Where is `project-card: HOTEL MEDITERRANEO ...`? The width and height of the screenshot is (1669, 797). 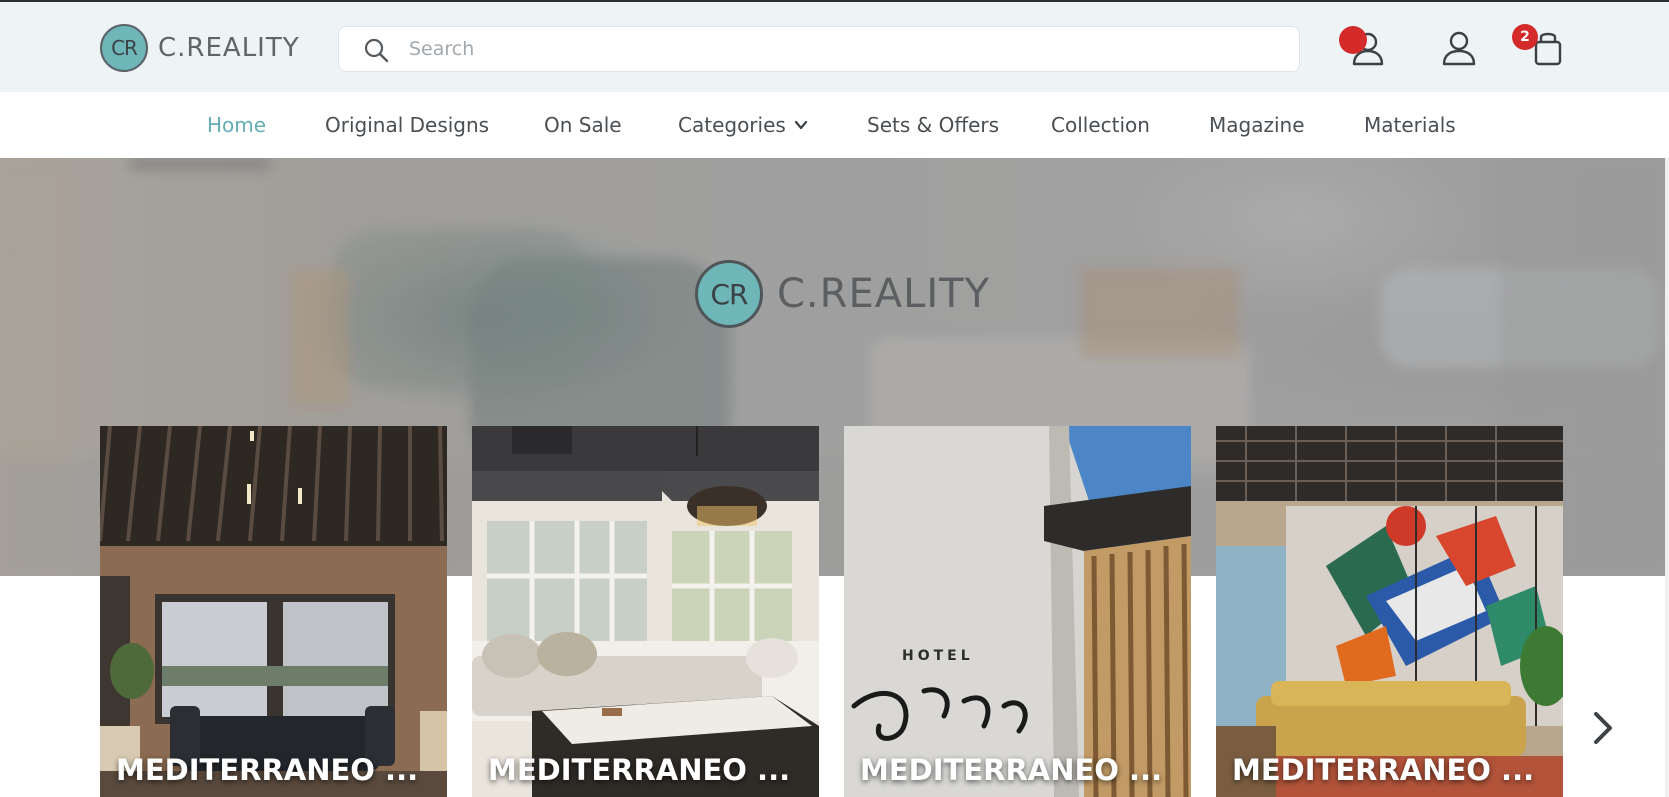
project-card: HOTEL MEDITERRANEO ... is located at coordinates (1017, 611).